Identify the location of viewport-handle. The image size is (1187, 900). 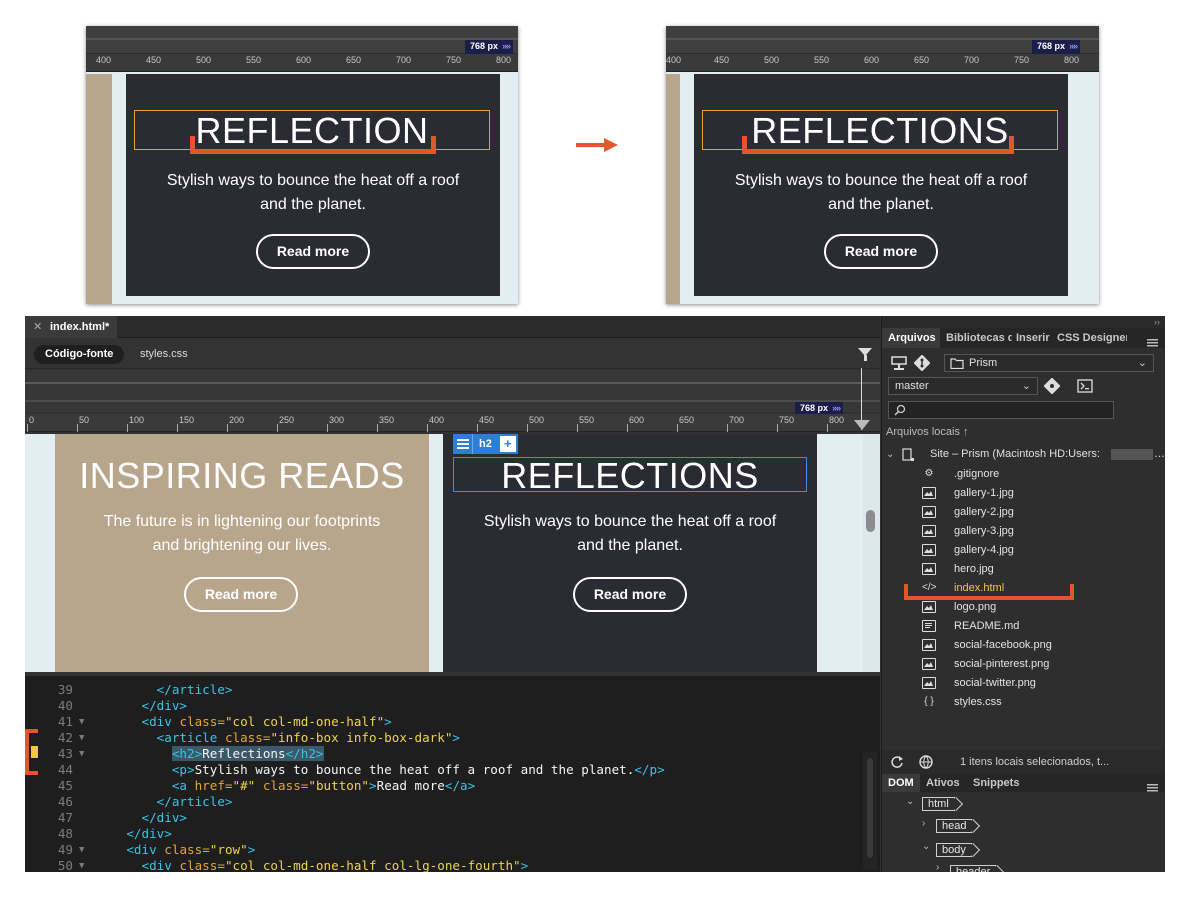
(862, 425).